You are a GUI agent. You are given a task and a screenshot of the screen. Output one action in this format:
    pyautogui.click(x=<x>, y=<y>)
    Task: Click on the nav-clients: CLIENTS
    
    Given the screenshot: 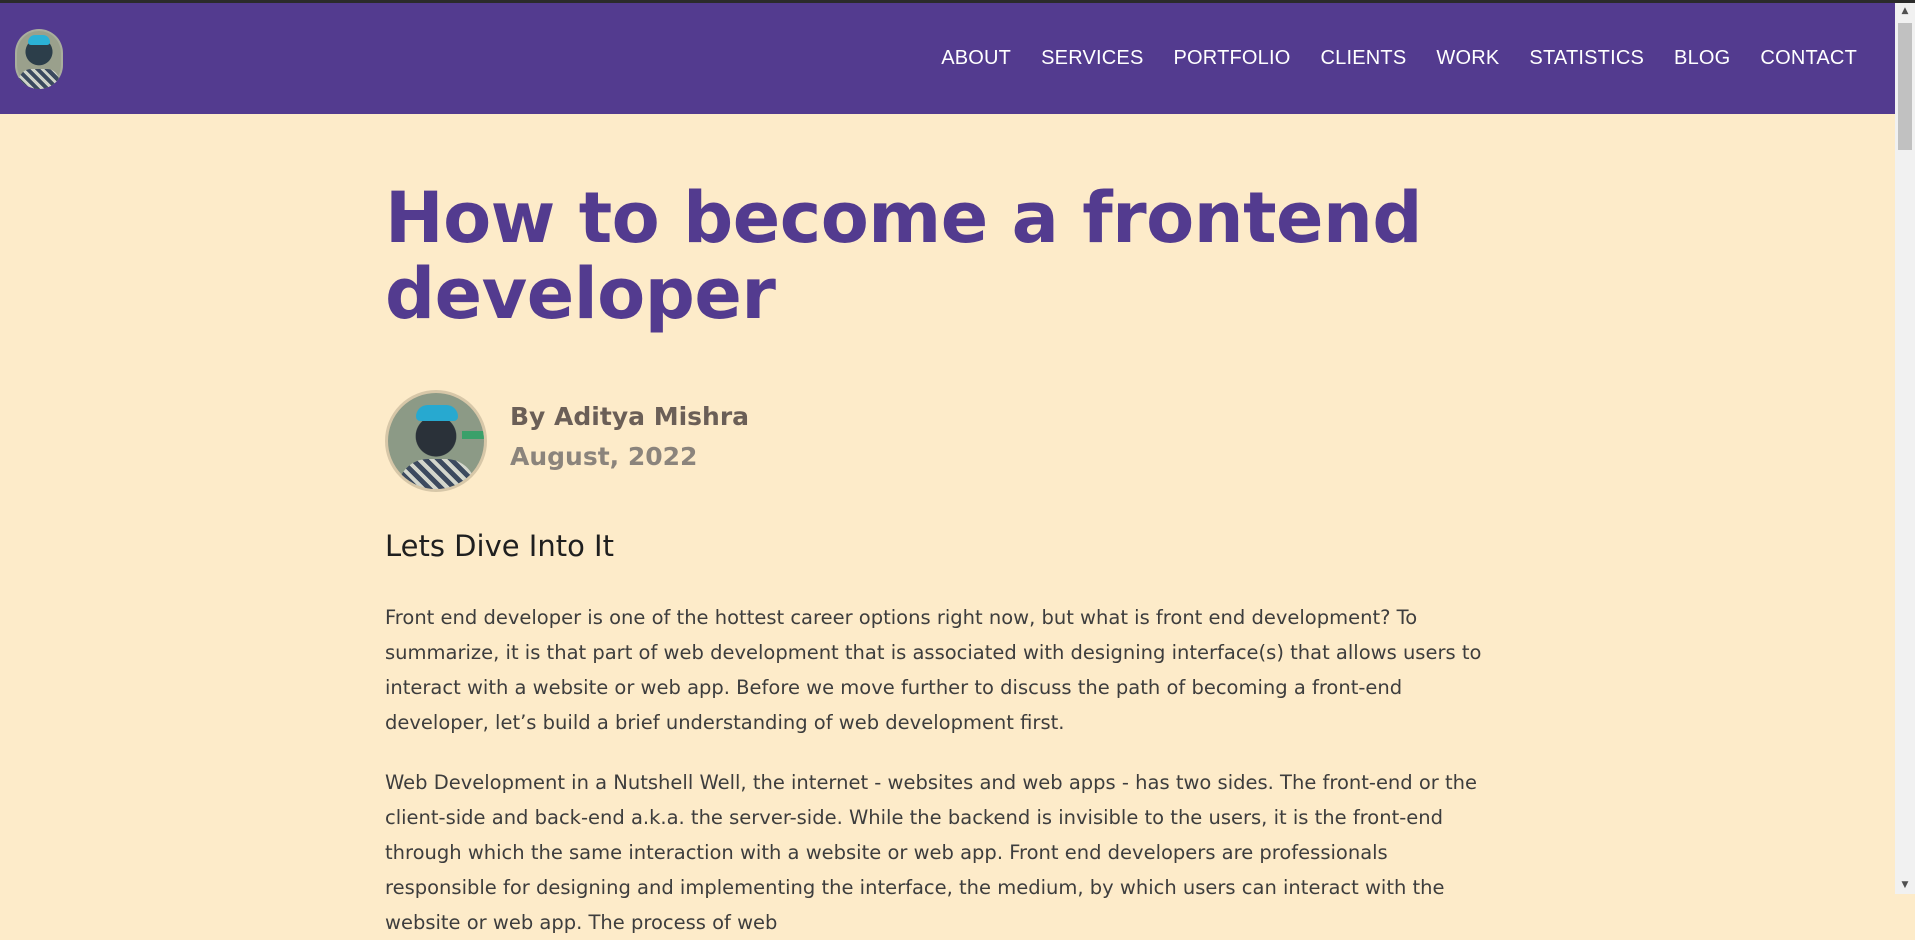 What is the action you would take?
    pyautogui.click(x=1364, y=58)
    